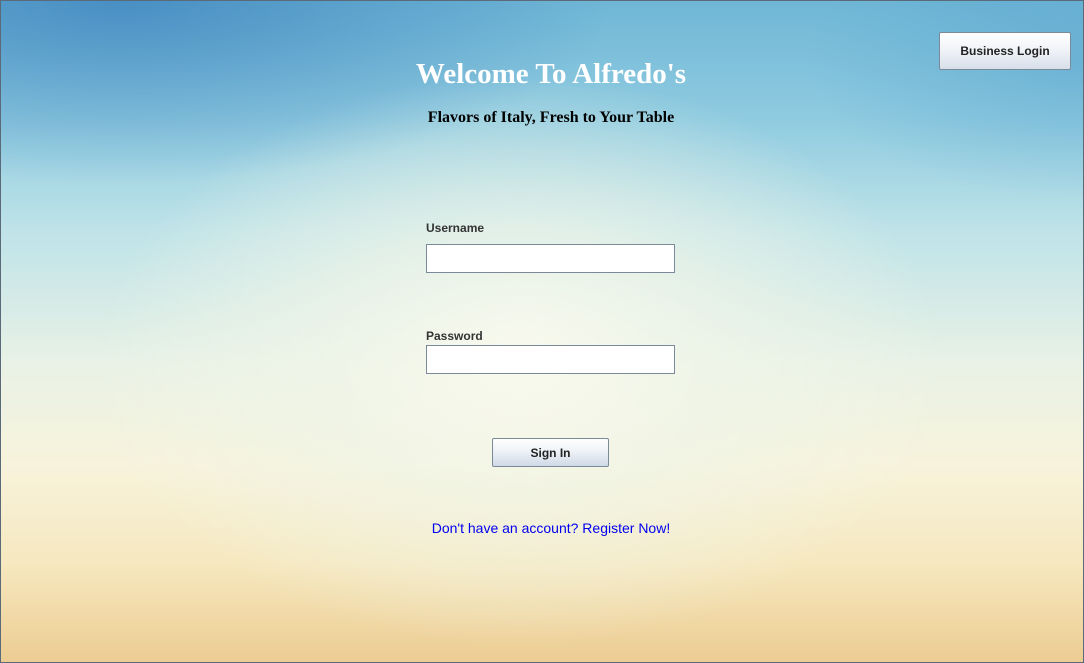  I want to click on page-title: Welcome To Alfredo's, so click(551, 74).